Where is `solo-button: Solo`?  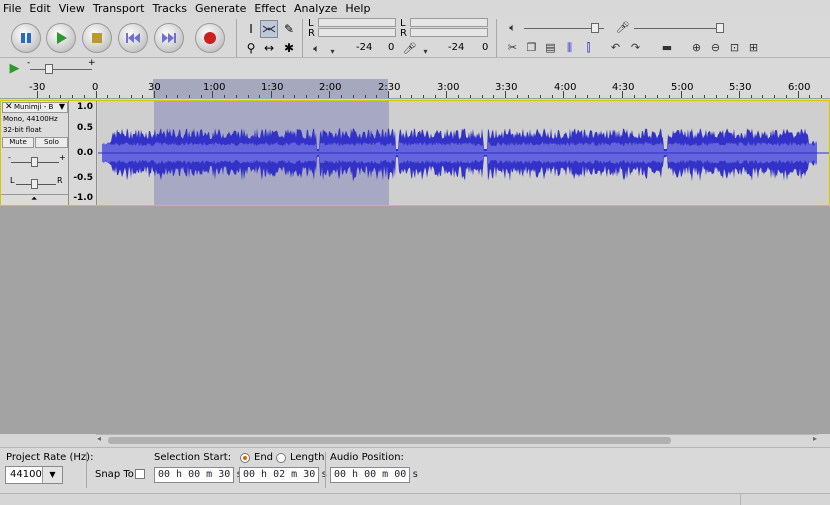 solo-button: Solo is located at coordinates (51, 142).